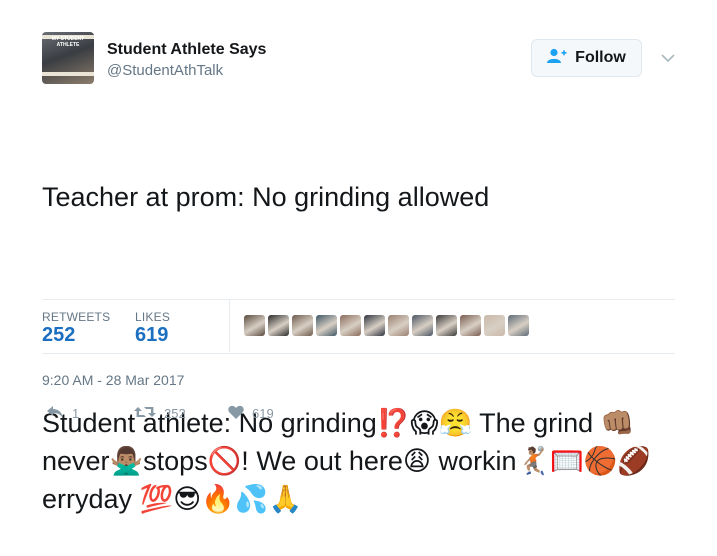 The height and width of the screenshot is (556, 717). Describe the element at coordinates (600, 57) in the screenshot. I see `follow-label: Follow` at that location.